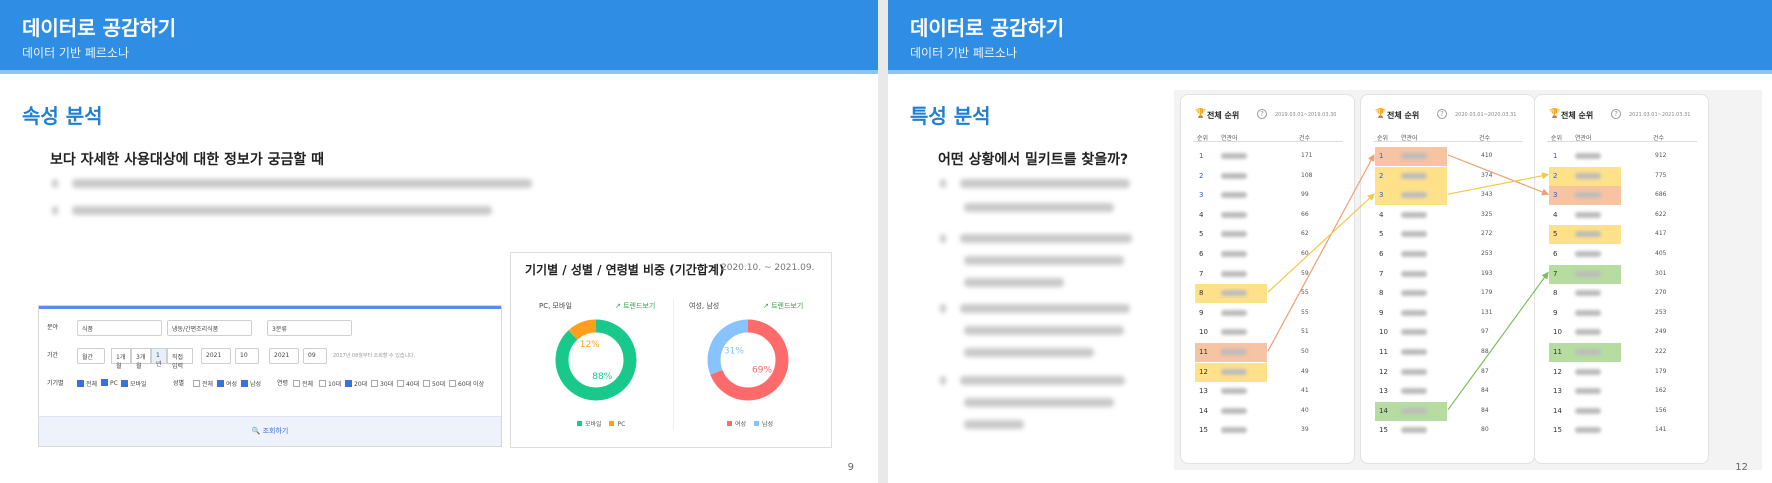  I want to click on rank-row: 15 141, so click(1622, 430).